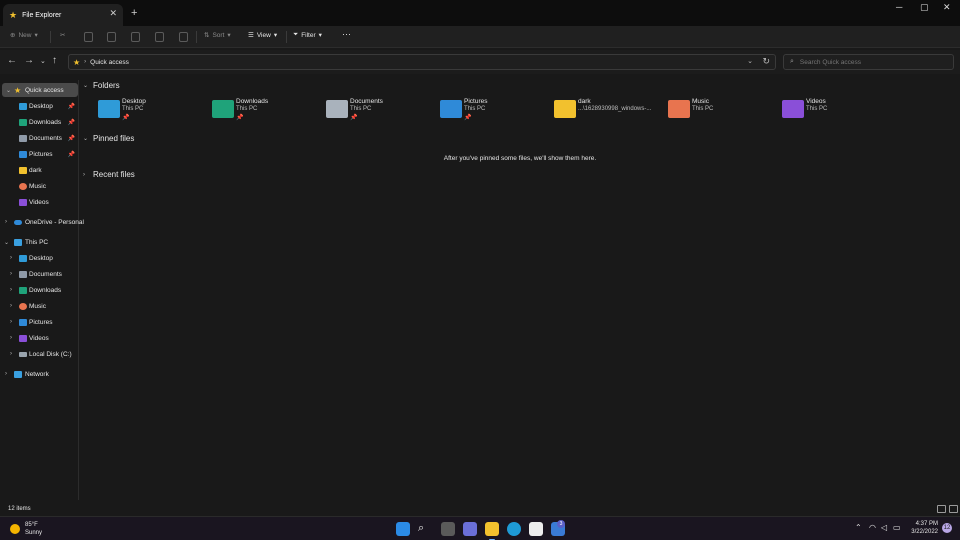  What do you see at coordinates (346, 34) in the screenshot?
I see `see-more-button: ···` at bounding box center [346, 34].